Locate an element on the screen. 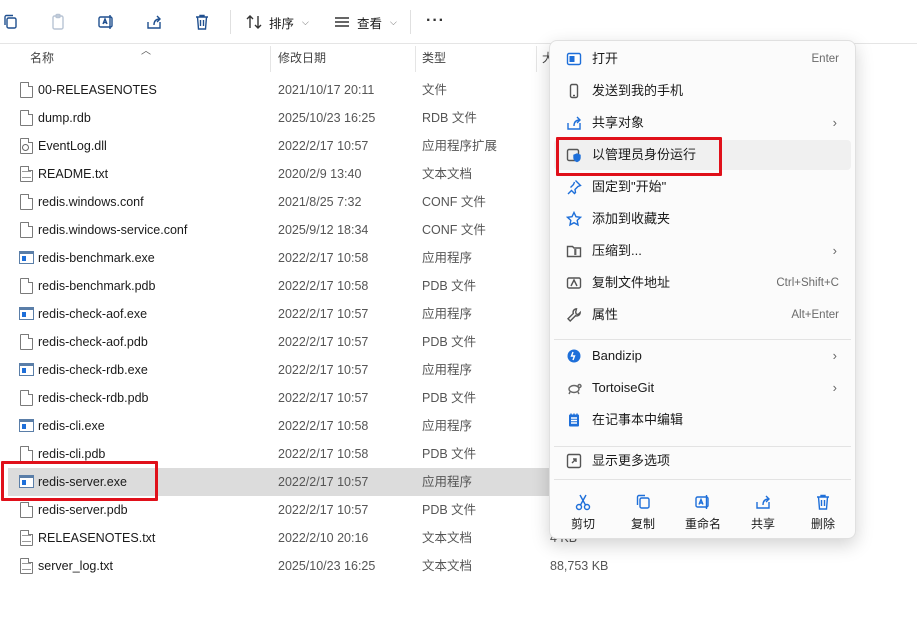  paste-icon is located at coordinates (58, 21).